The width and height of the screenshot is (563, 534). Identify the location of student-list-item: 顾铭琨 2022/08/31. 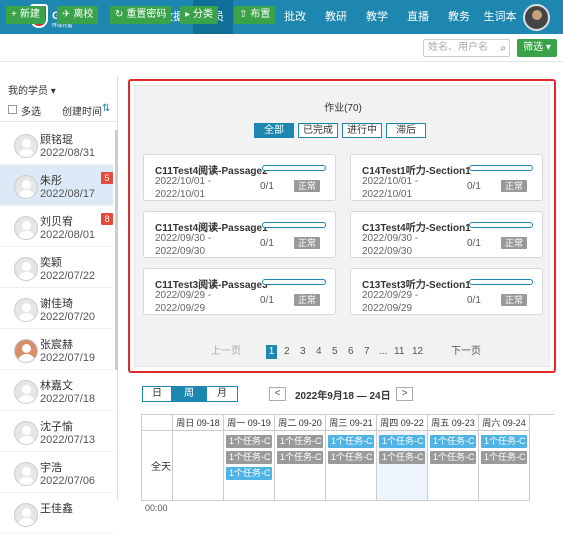
(56, 144).